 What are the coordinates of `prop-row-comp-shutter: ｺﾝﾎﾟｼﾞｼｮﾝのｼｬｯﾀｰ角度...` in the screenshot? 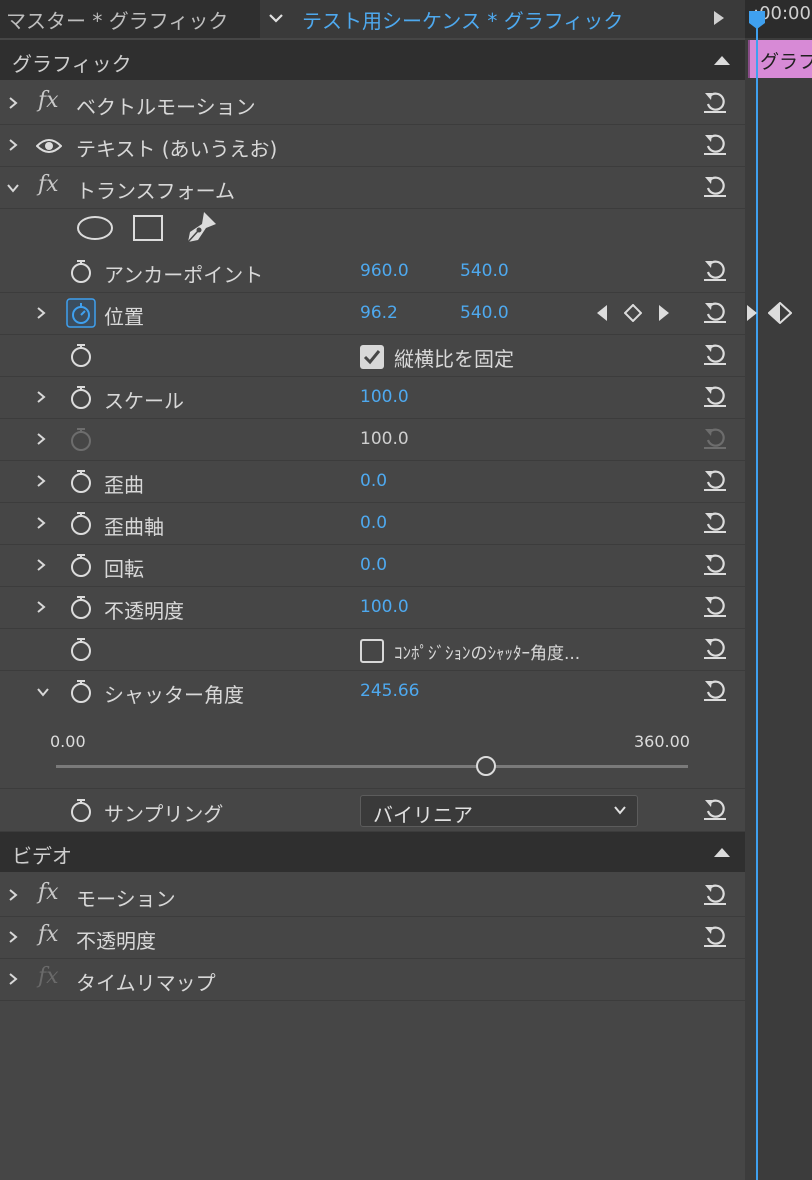 It's located at (372, 649).